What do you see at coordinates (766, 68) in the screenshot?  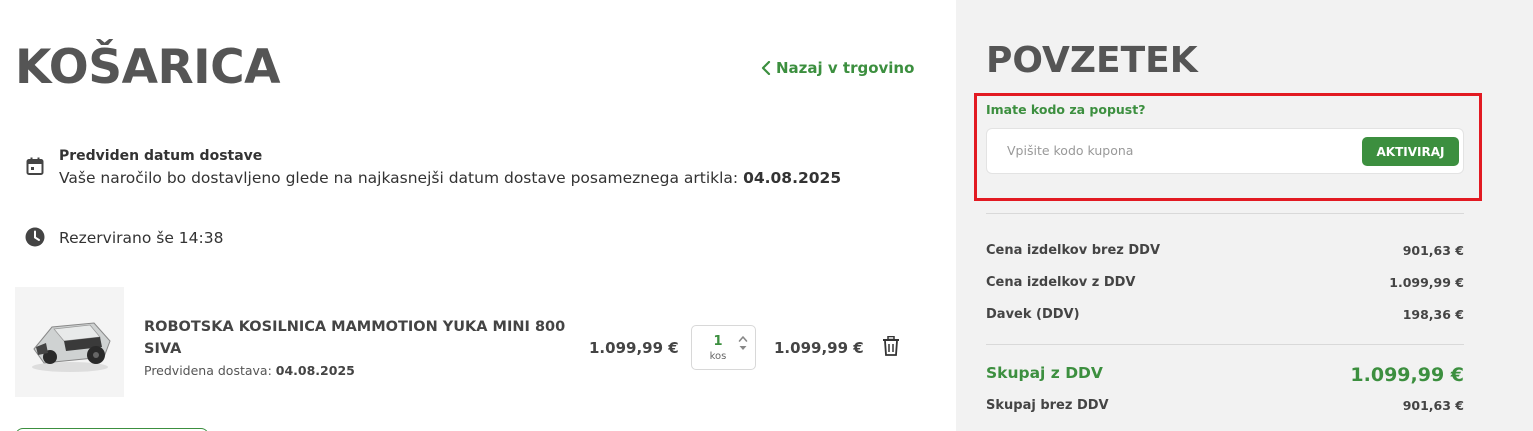 I see `chevron-left-icon` at bounding box center [766, 68].